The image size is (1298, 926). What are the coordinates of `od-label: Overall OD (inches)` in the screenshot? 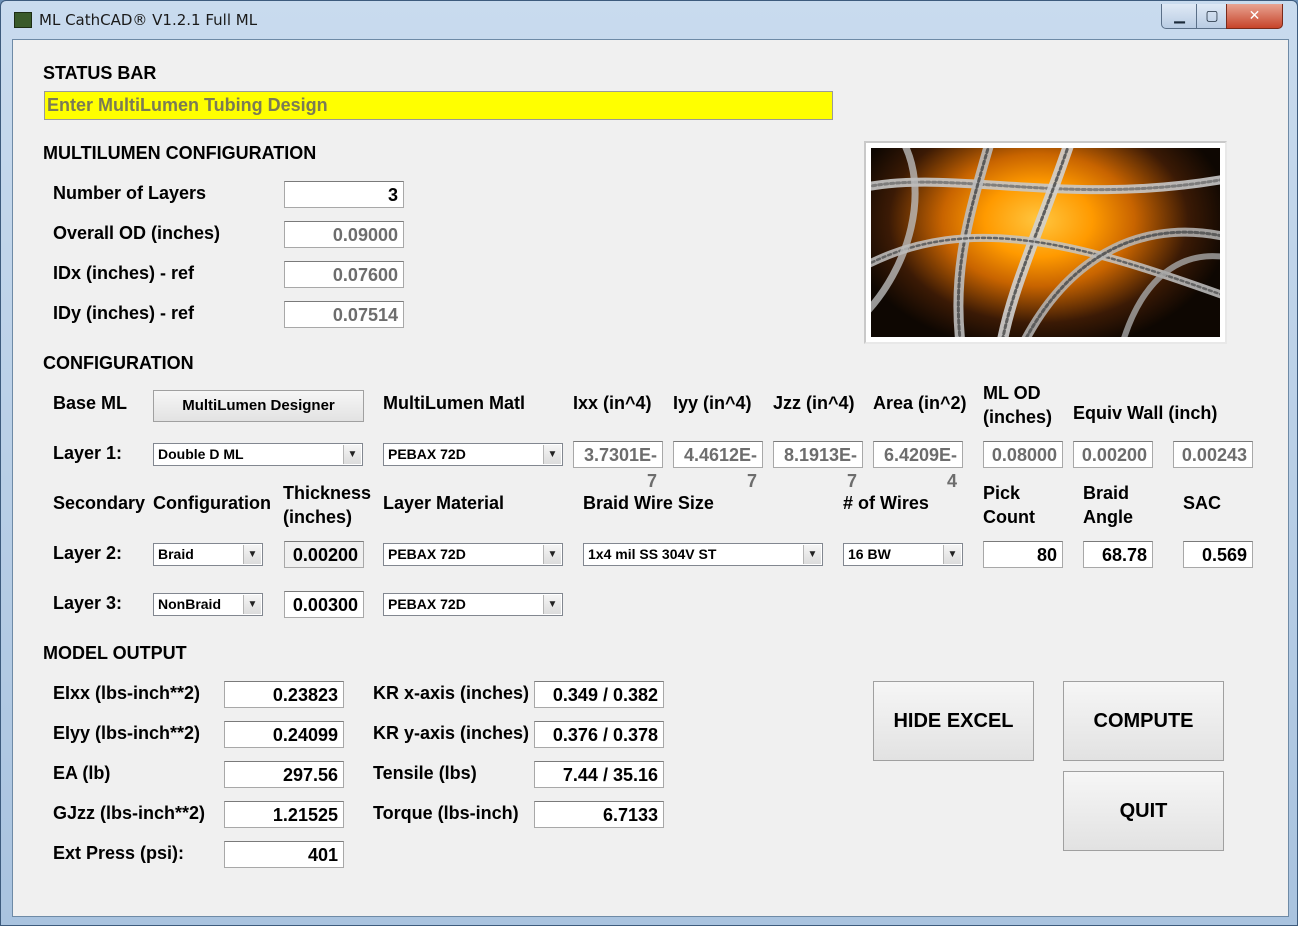 It's located at (137, 233).